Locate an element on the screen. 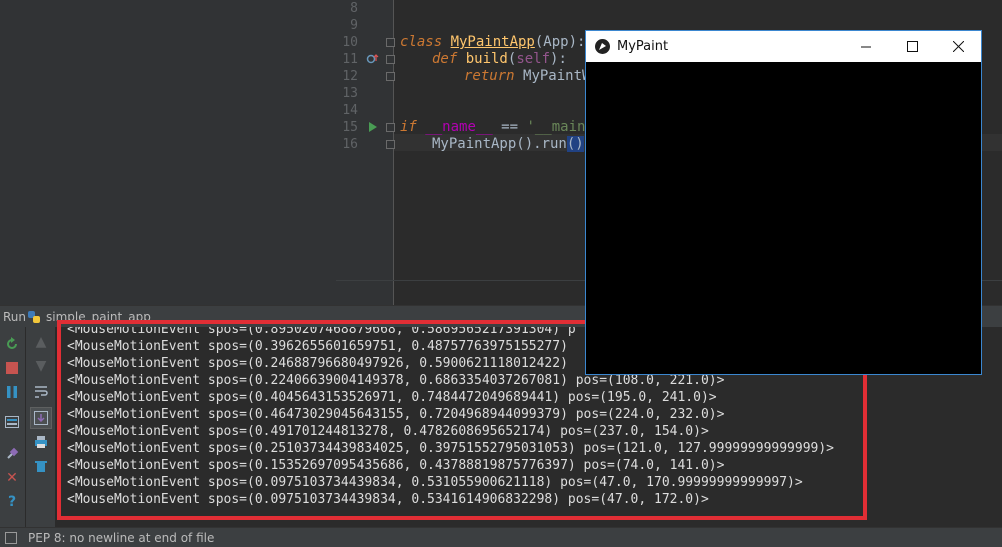  window-close-button is located at coordinates (958, 46).